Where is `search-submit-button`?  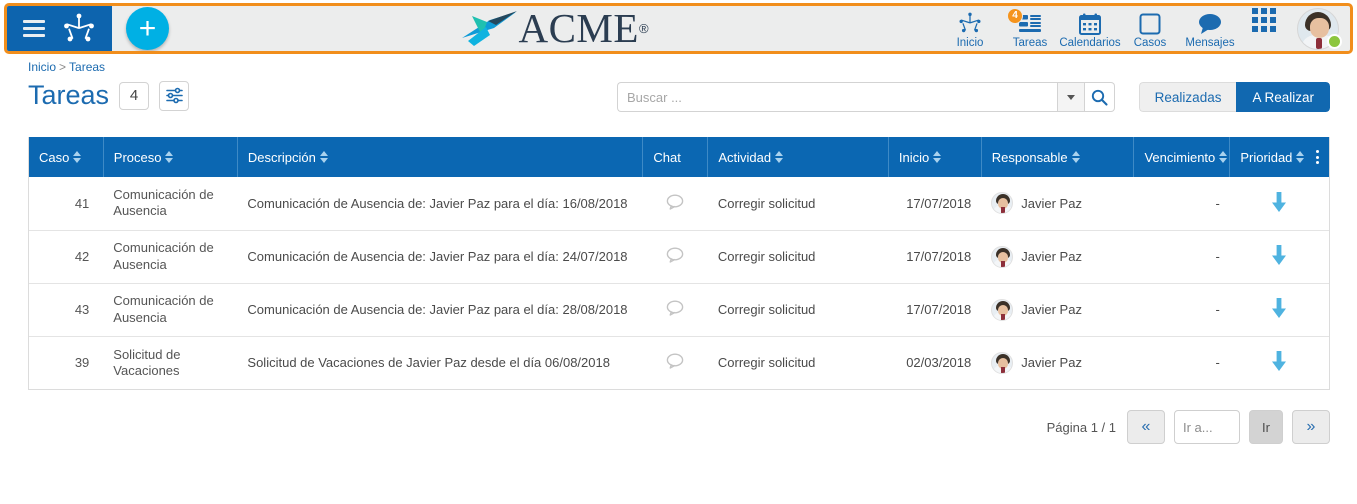 search-submit-button is located at coordinates (1100, 97).